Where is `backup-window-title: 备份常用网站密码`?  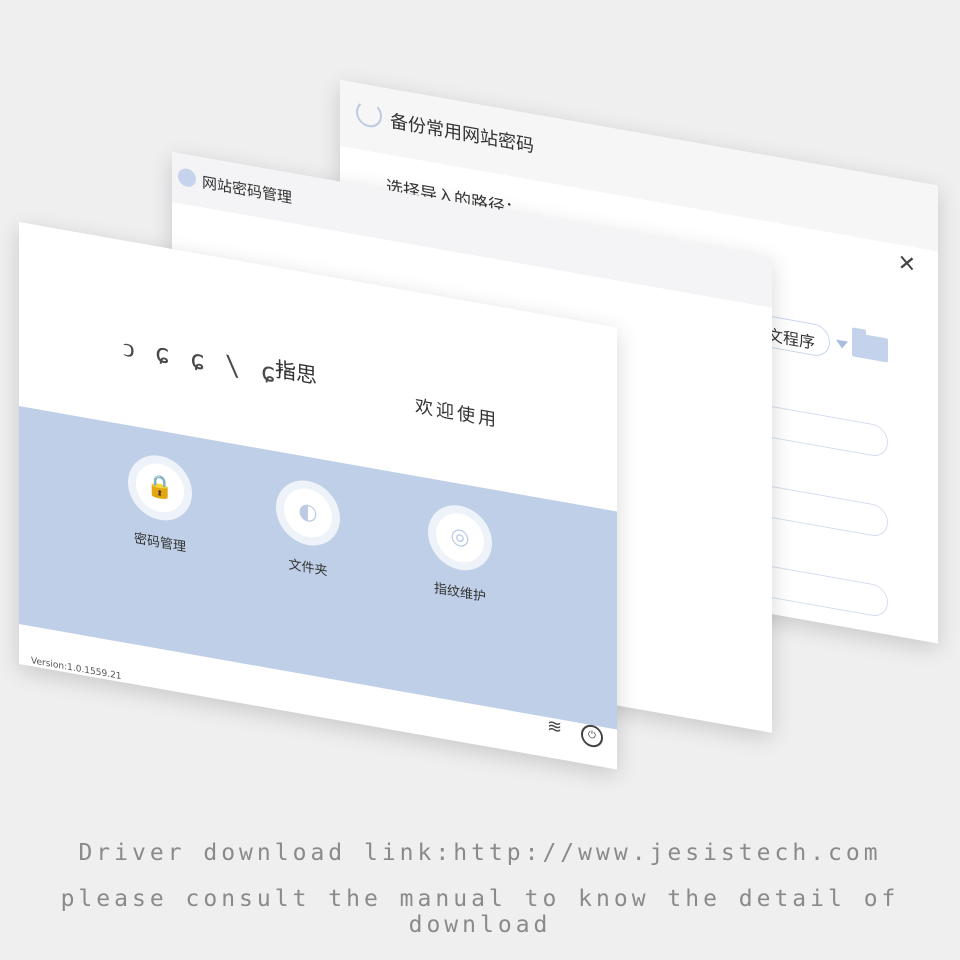 backup-window-title: 备份常用网站密码 is located at coordinates (462, 134).